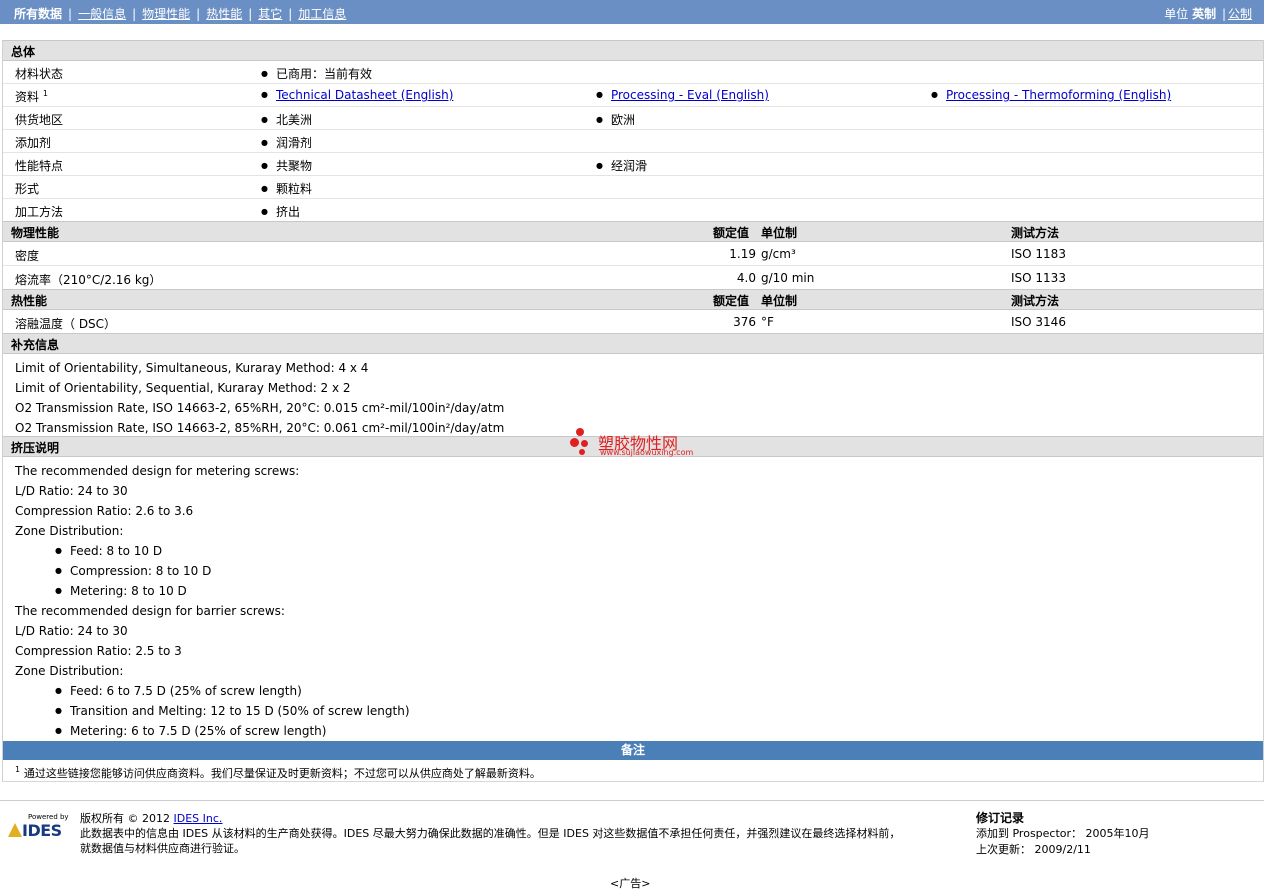  Describe the element at coordinates (357, 95) in the screenshot. I see `doc-link-tds: Technical Datasheet (English)` at that location.